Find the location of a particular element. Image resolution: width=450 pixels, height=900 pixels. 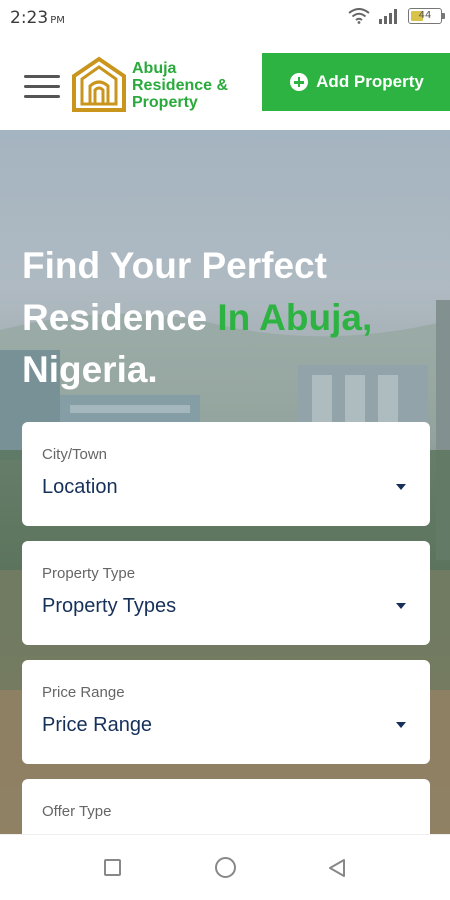

logo-line-3: Property is located at coordinates (165, 102).